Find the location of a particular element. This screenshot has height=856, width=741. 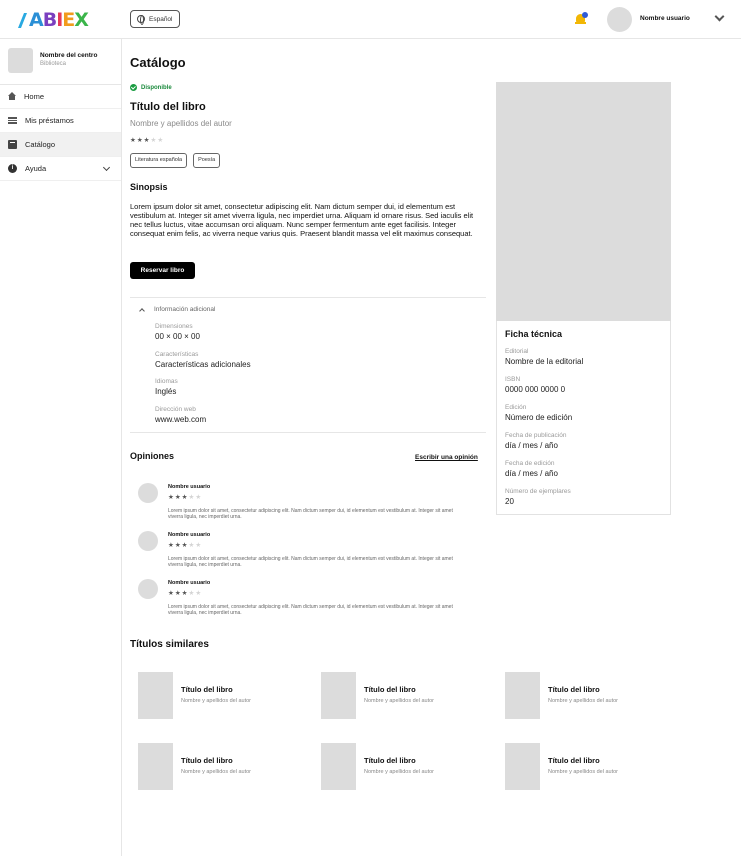

sheet-field-label: Fecha de publicación is located at coordinates (536, 435).